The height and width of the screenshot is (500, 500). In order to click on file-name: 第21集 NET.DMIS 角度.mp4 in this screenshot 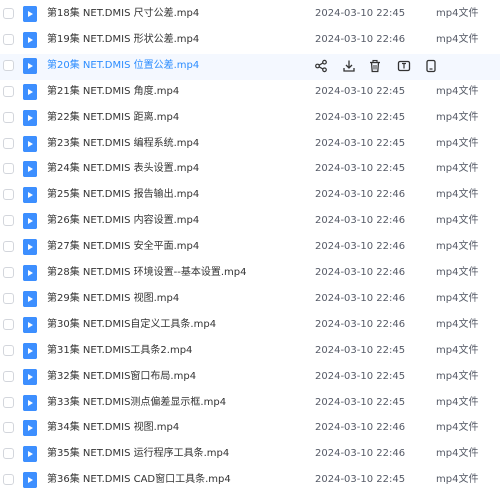, I will do `click(113, 92)`.